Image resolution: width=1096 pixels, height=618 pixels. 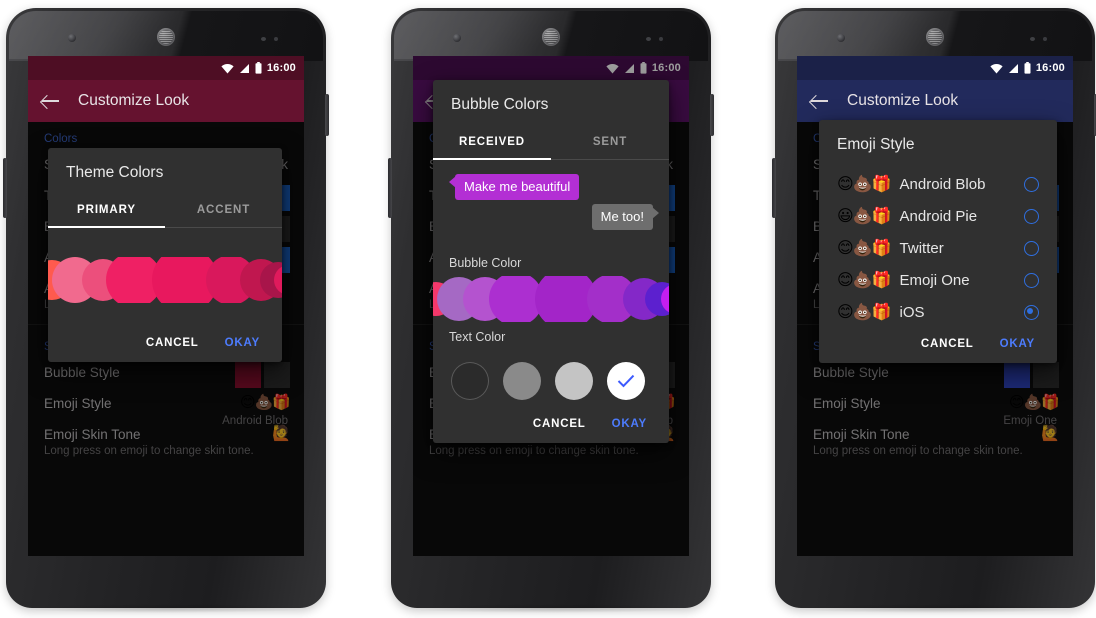 I want to click on emoji-option-ios: 😊💩🎁 iOS, so click(x=938, y=312).